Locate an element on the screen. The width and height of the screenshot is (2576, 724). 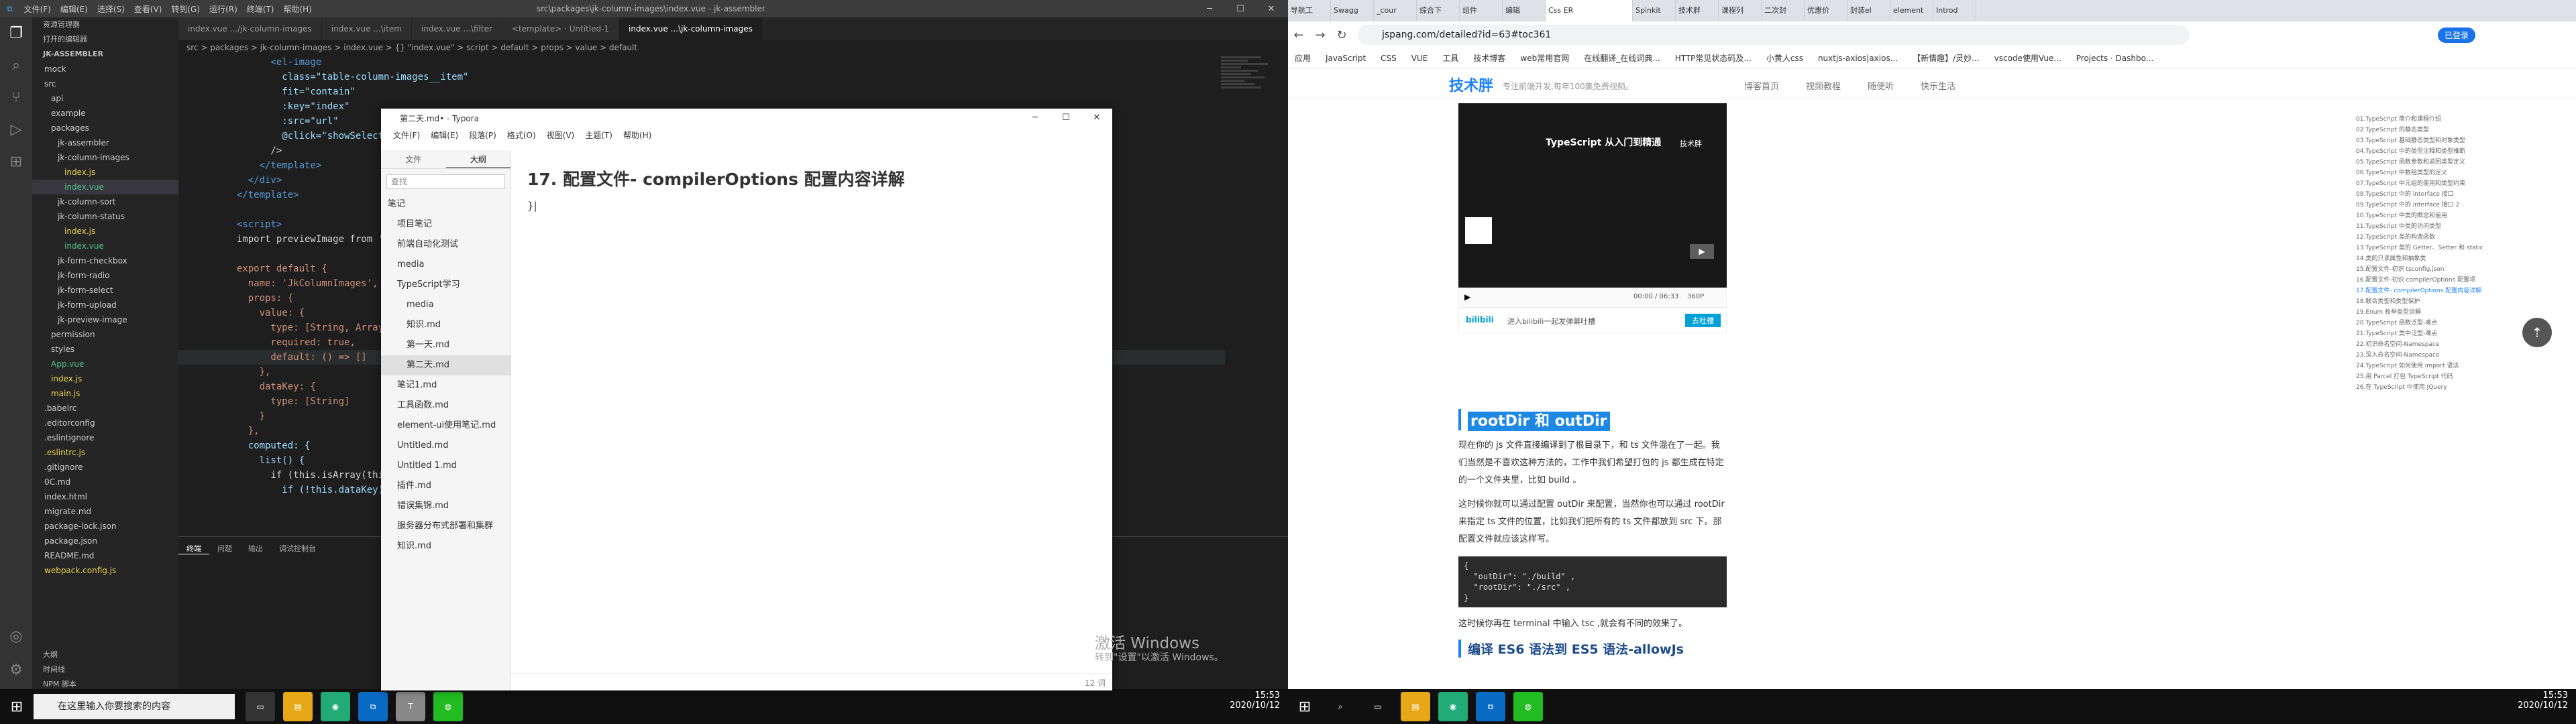
toc-item: 01.TypeScript 简介和课程介绍 is located at coordinates (2452, 119).